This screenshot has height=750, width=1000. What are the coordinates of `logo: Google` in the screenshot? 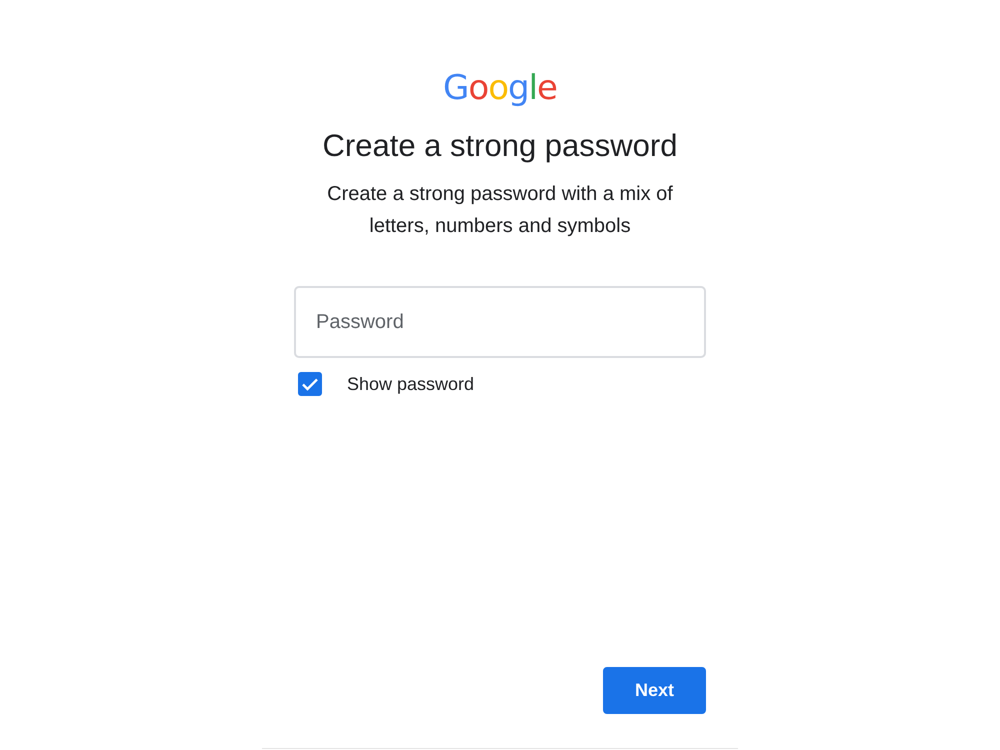 It's located at (500, 88).